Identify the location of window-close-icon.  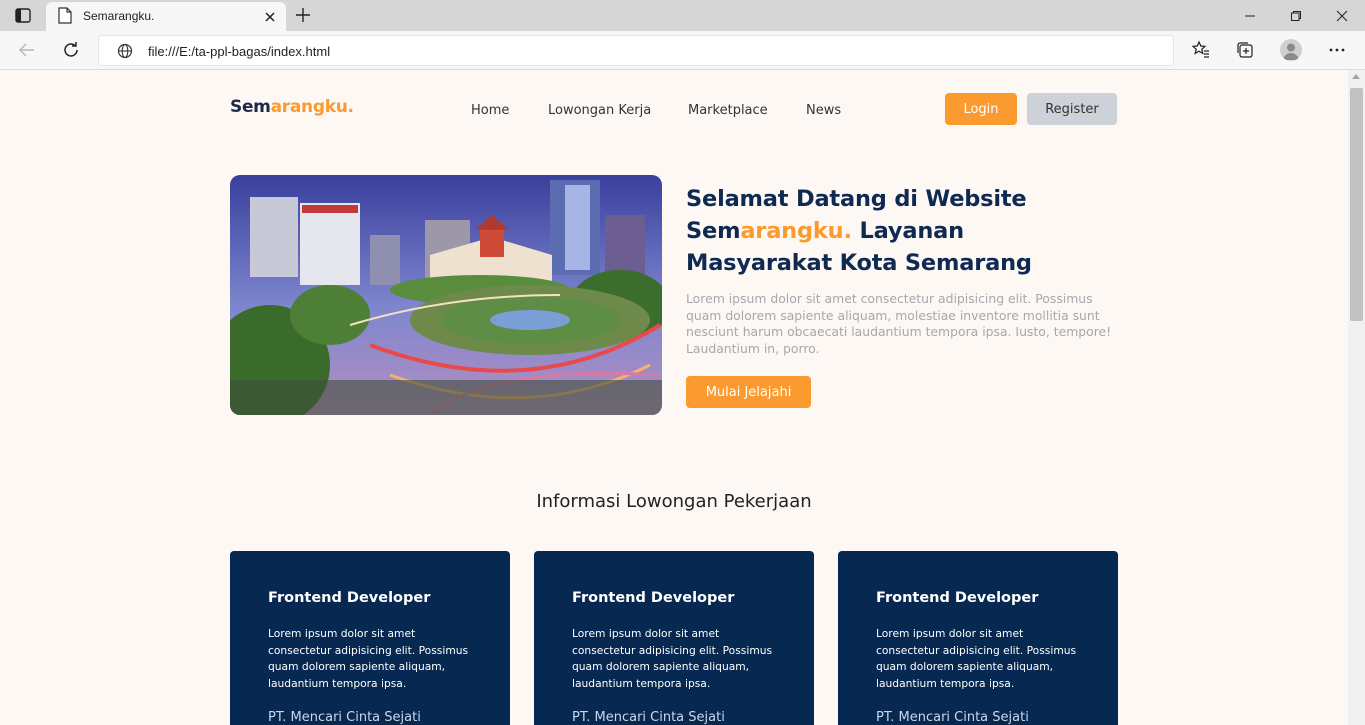
(1342, 15).